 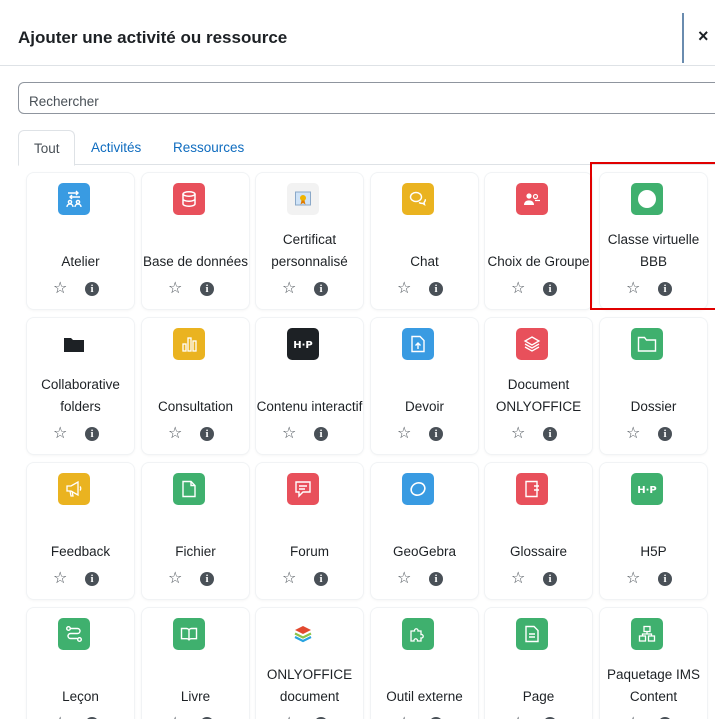 What do you see at coordinates (309, 241) in the screenshot?
I see `activity-card: Certificat personnalisé ☆ i` at bounding box center [309, 241].